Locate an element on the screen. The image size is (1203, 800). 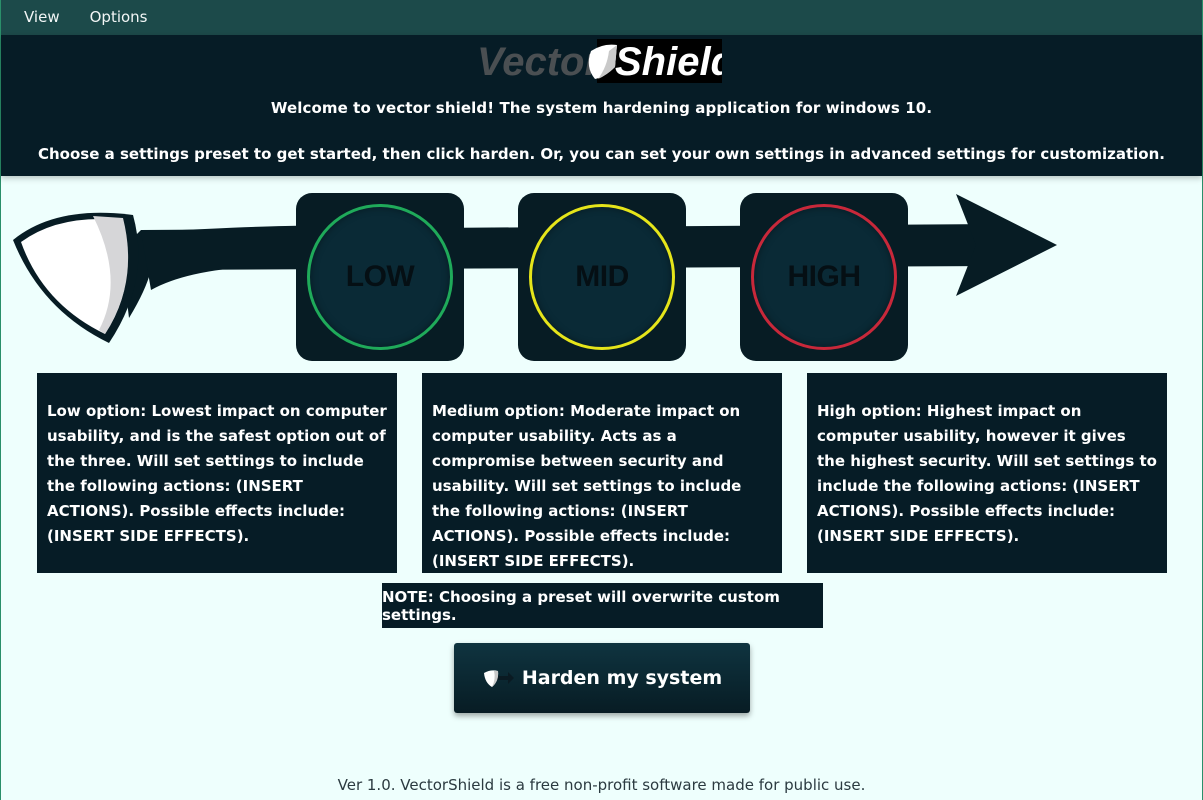
preset-mid-ring: MID is located at coordinates (602, 277).